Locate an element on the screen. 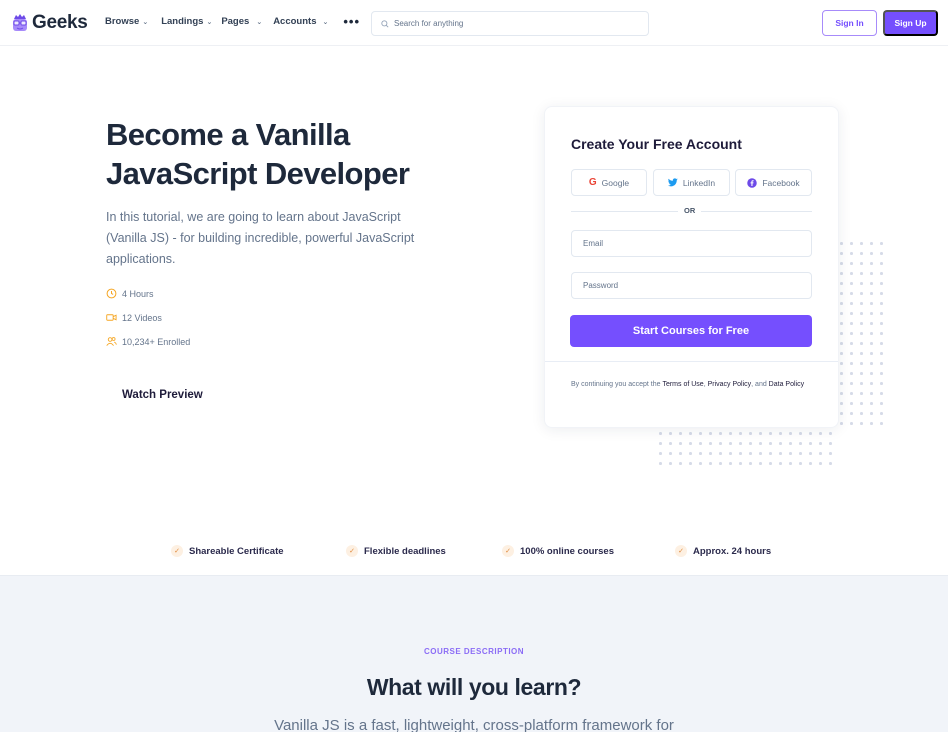 Image resolution: width=948 pixels, height=732 pixels. linkedin-signup-button: LinkedIn is located at coordinates (691, 182).